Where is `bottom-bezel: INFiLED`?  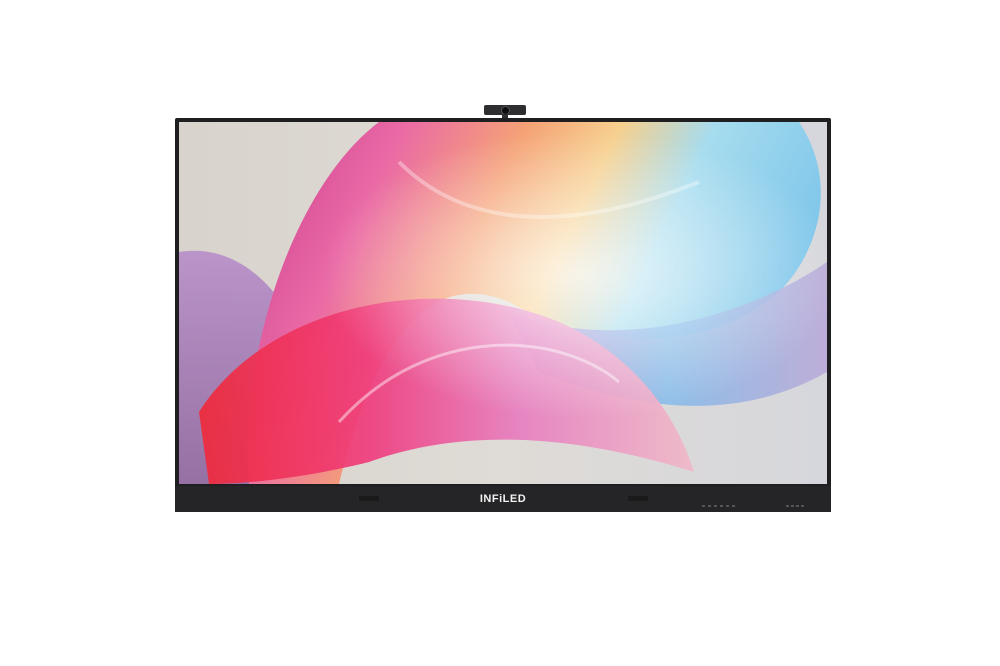
bottom-bezel: INFiLED is located at coordinates (503, 499).